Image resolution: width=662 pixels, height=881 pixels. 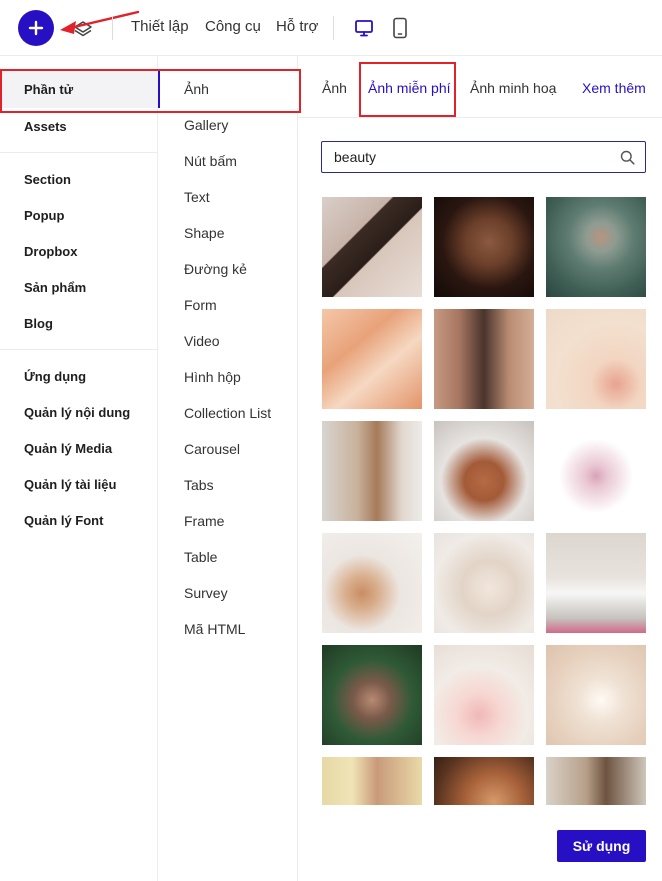 What do you see at coordinates (48, 89) in the screenshot?
I see `sidebar-item-elements: Phần tử` at bounding box center [48, 89].